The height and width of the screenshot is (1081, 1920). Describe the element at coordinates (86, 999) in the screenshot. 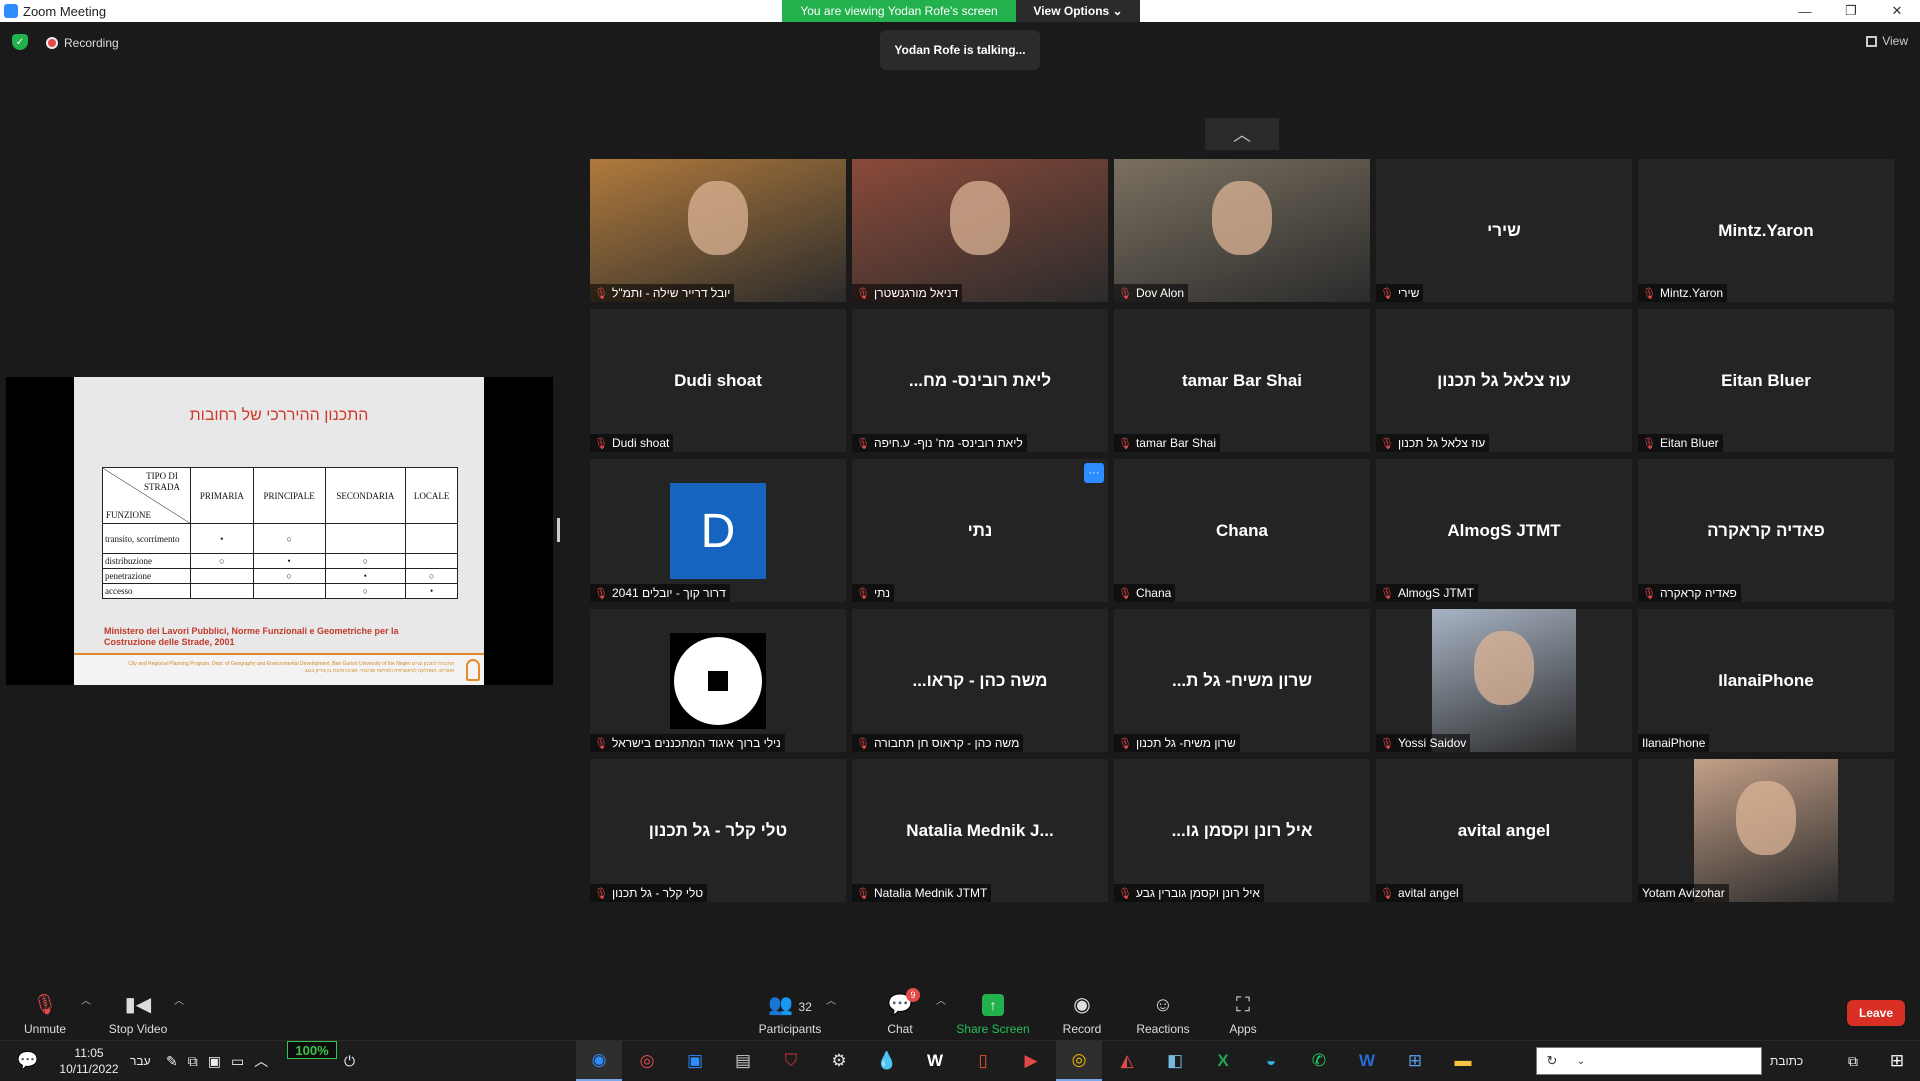

I see `audio-options-caret-icon: ︿` at that location.